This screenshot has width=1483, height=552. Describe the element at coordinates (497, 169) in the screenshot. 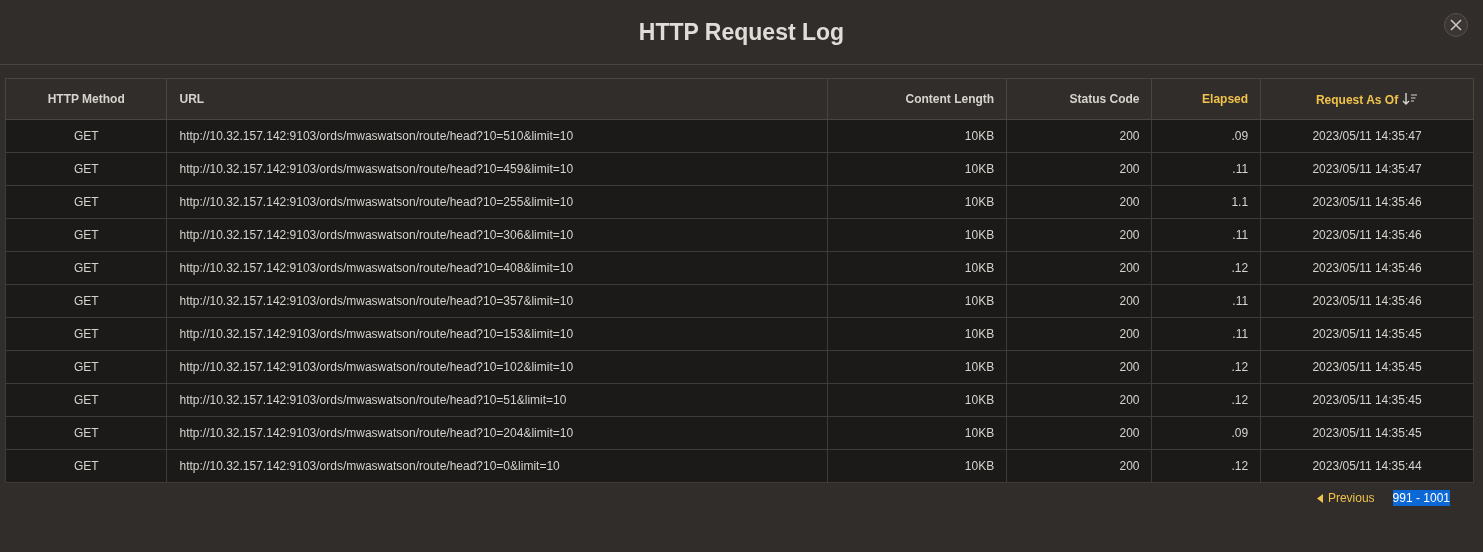

I see `table-cell: http://10.32.157.142:9103/ords/mwaswatson/route/head?10=459&limit=10` at that location.